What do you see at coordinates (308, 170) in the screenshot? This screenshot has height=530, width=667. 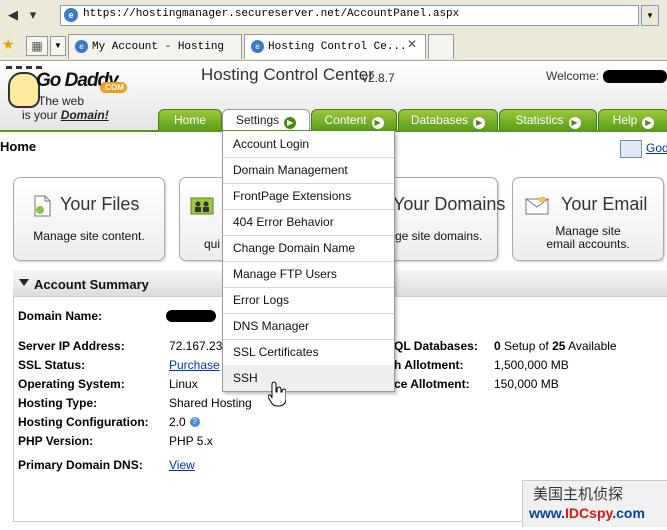 I see `menu-item-domain-management: Domain Management` at bounding box center [308, 170].